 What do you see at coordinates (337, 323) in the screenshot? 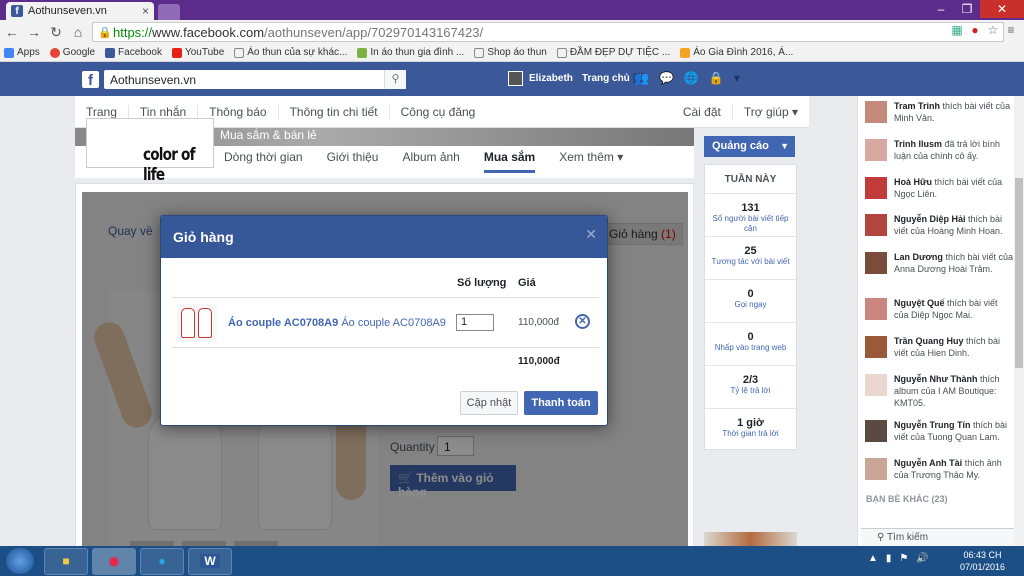
I see `product-name: Áo couple AC0708A9 Áo couple AC0708A9` at bounding box center [337, 323].